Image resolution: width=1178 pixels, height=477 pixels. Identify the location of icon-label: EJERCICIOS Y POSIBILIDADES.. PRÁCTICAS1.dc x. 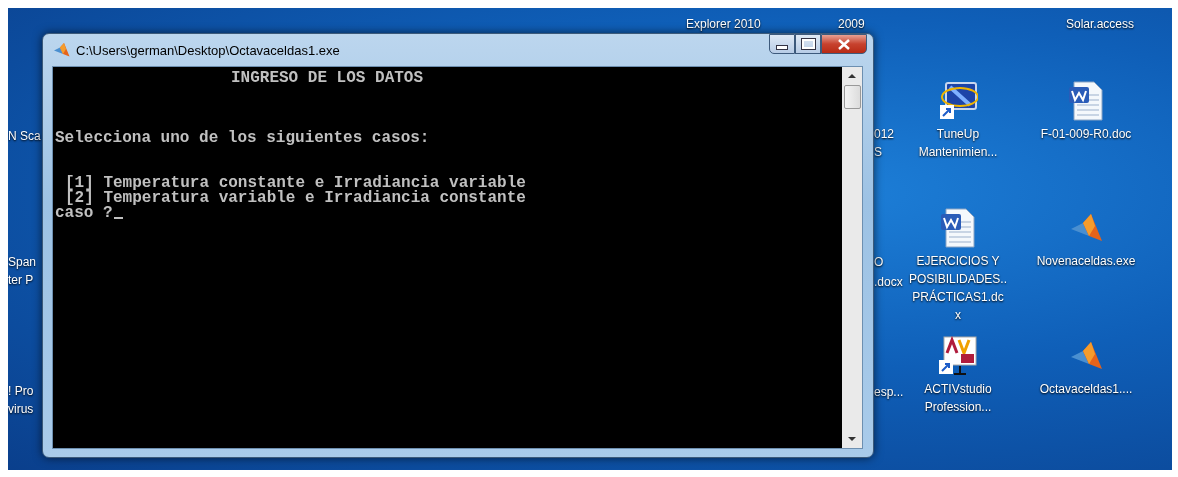
(957, 288).